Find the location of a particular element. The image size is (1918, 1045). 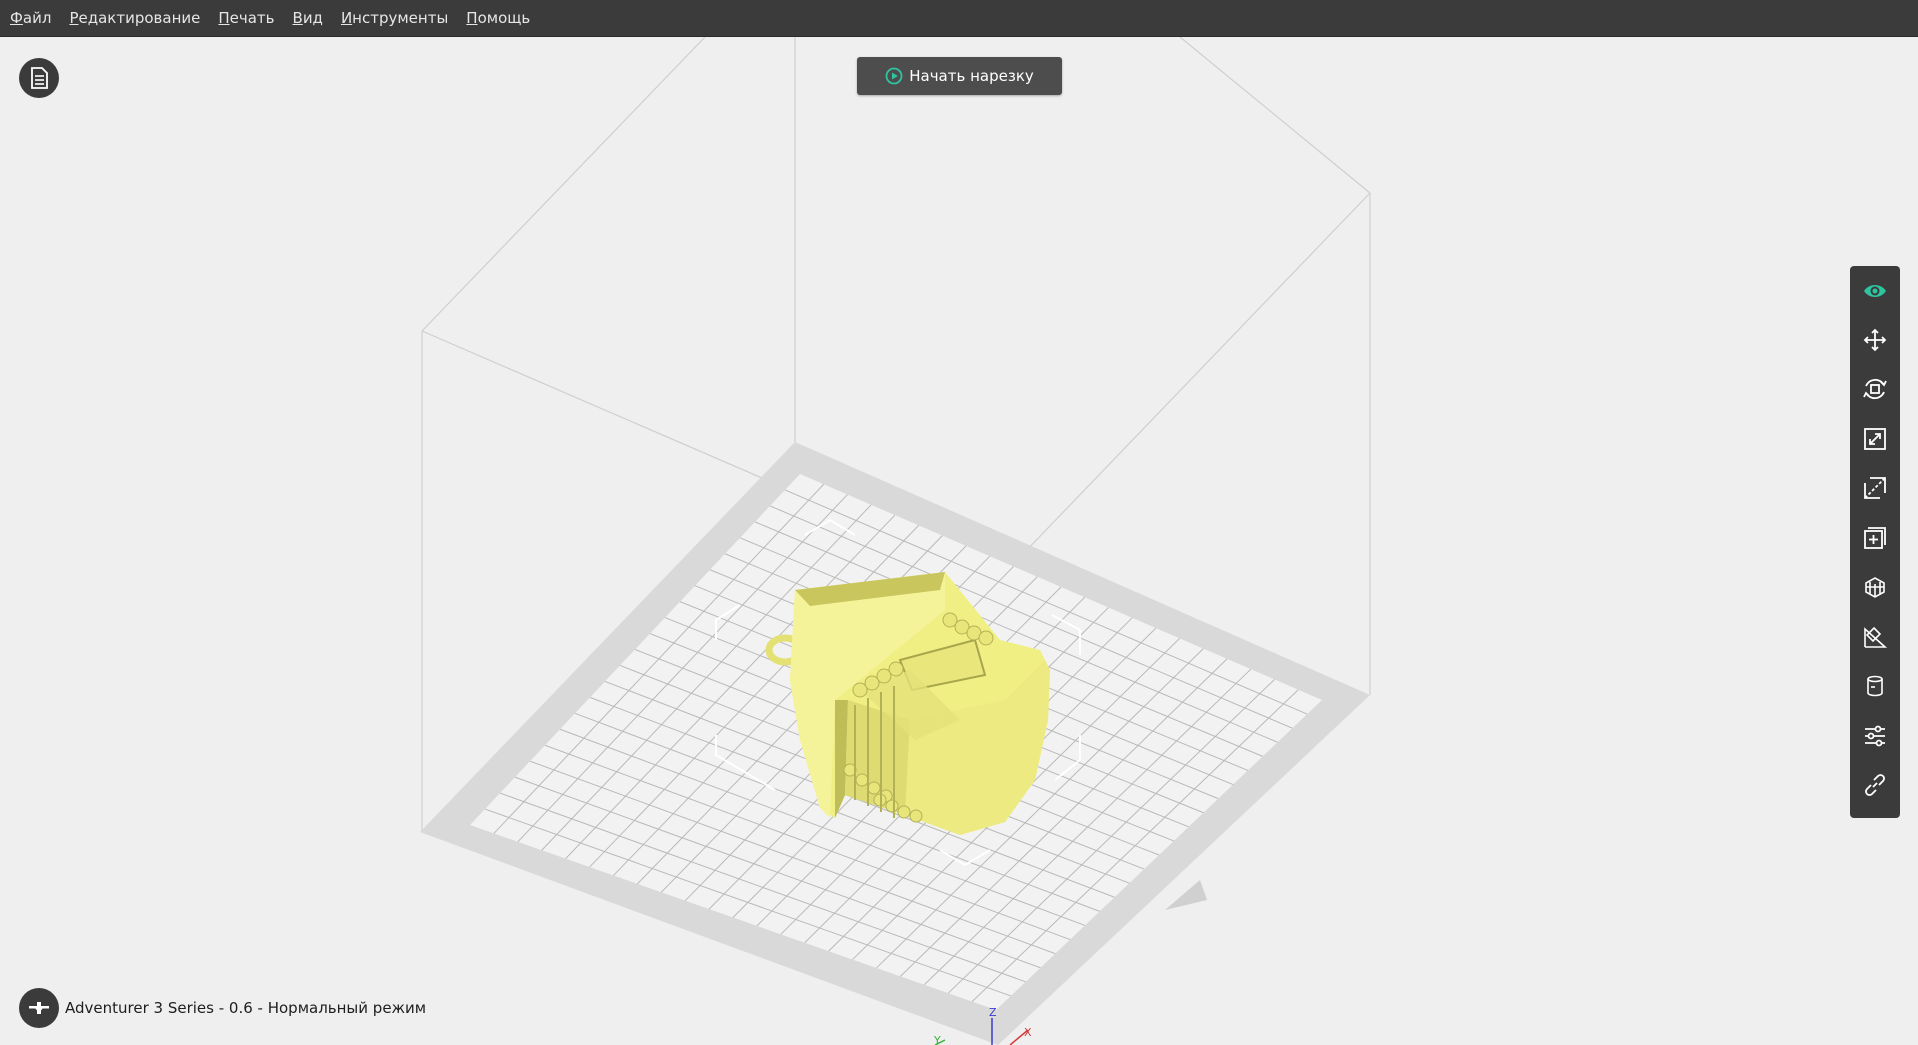

menu-edit: Редактирование is located at coordinates (134, 18).